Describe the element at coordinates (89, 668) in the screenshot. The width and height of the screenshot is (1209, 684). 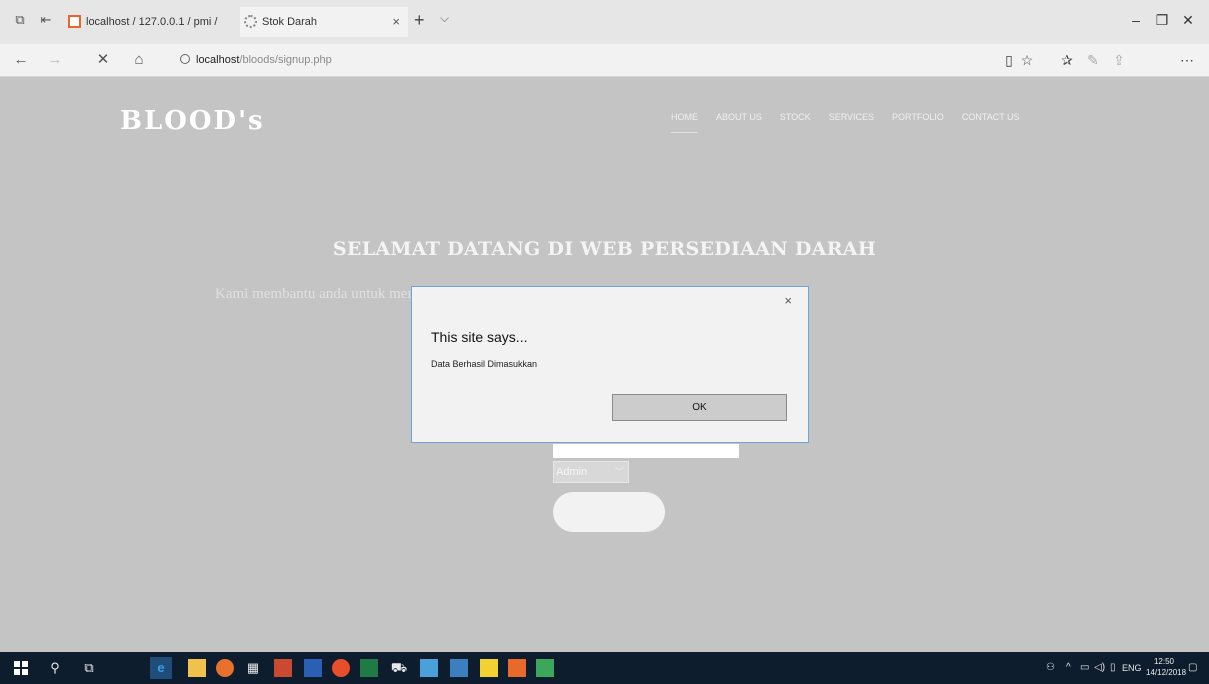
I see `task-view-icon: ⧉` at that location.